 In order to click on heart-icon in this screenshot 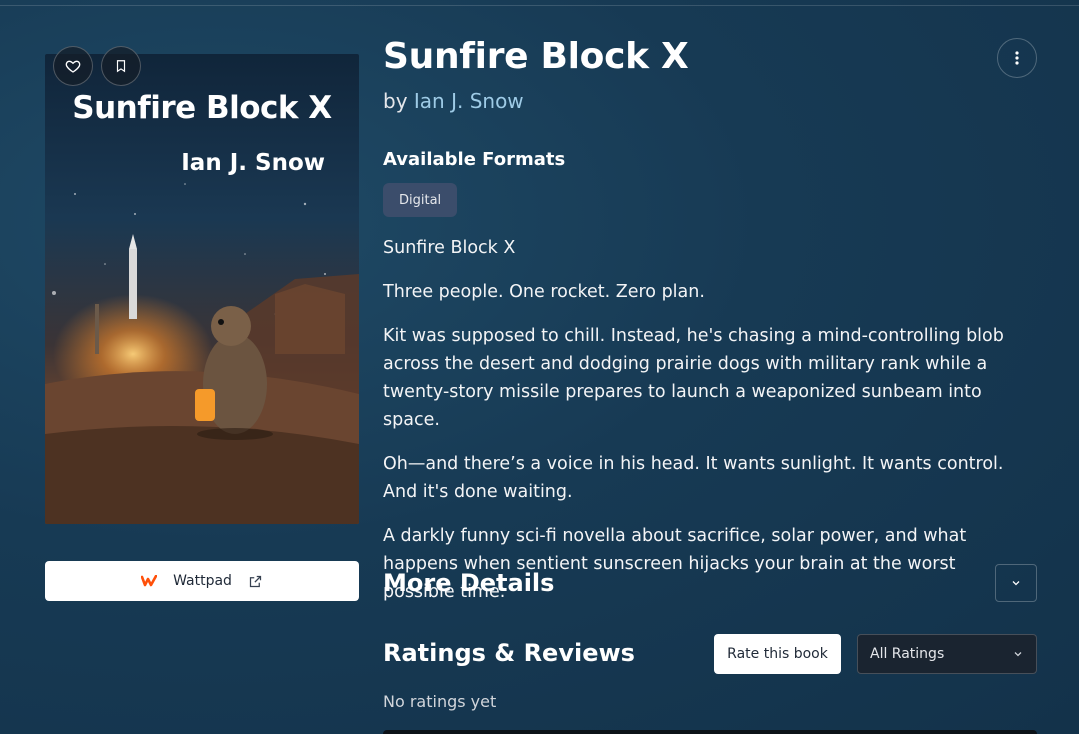, I will do `click(73, 66)`.